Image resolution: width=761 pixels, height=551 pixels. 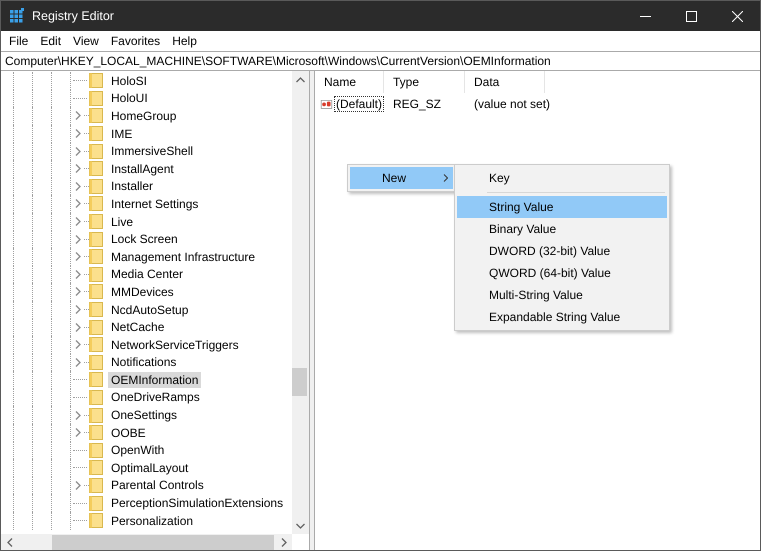 What do you see at coordinates (135, 41) in the screenshot?
I see `menu-item: Favorites` at bounding box center [135, 41].